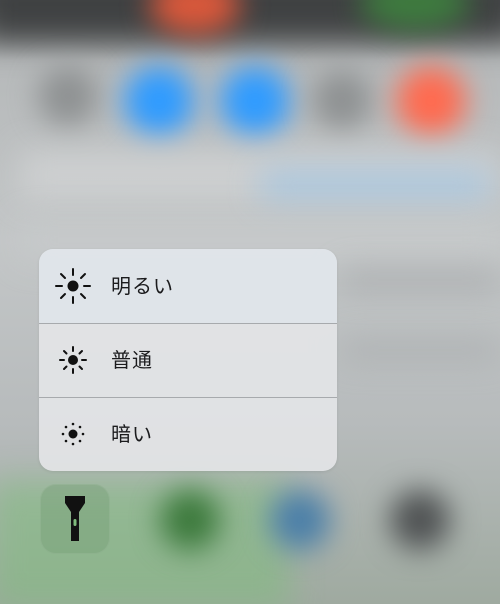  I want to click on sun-small-icon, so click(73, 434).